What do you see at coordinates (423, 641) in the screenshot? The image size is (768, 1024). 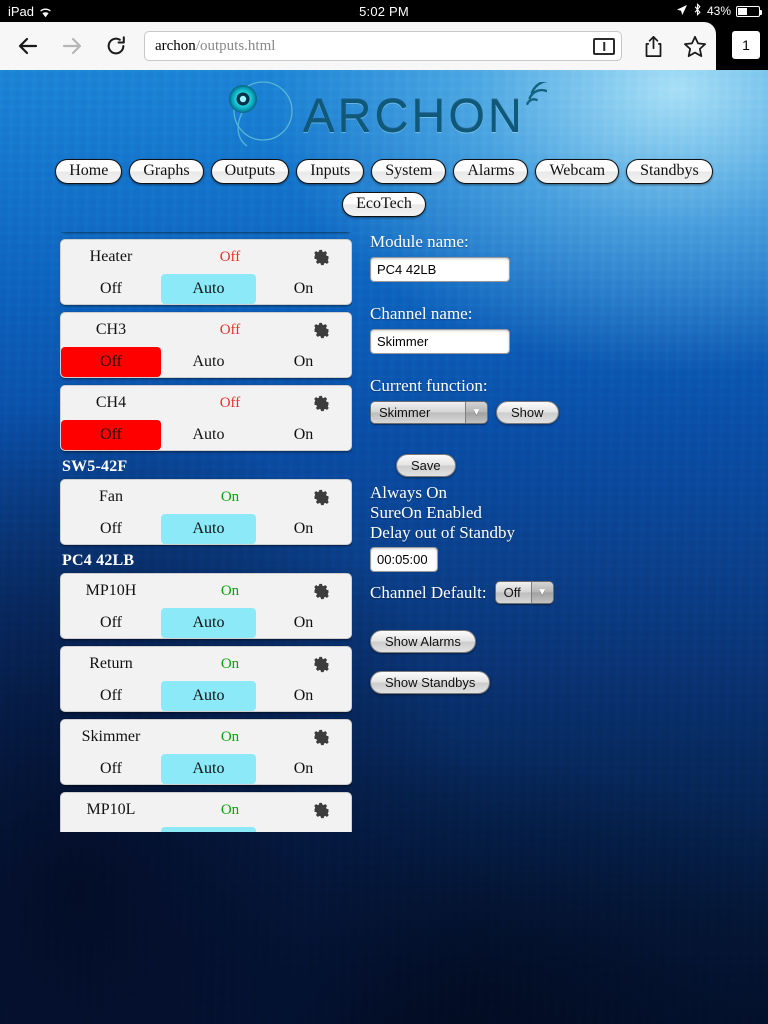 I see `show-alarms-button: Show Alarms` at bounding box center [423, 641].